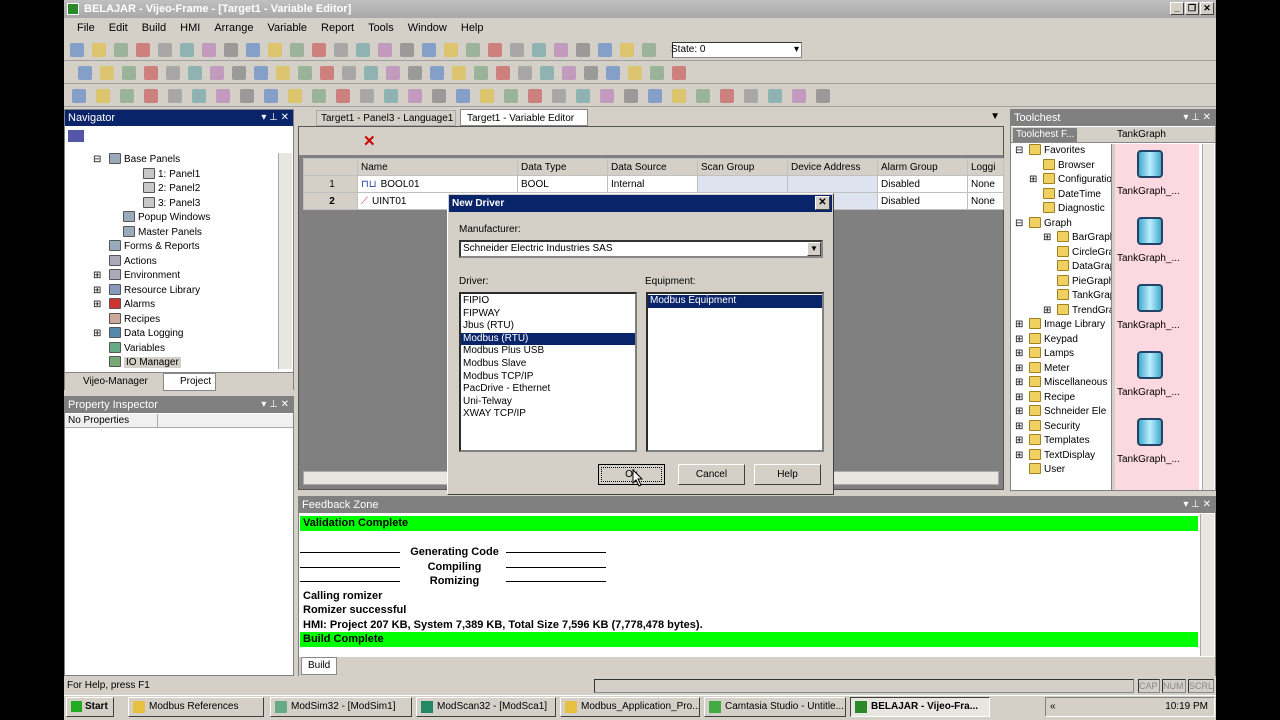 The height and width of the screenshot is (720, 1280). I want to click on navigator-item: 1: Panel1, so click(173, 175).